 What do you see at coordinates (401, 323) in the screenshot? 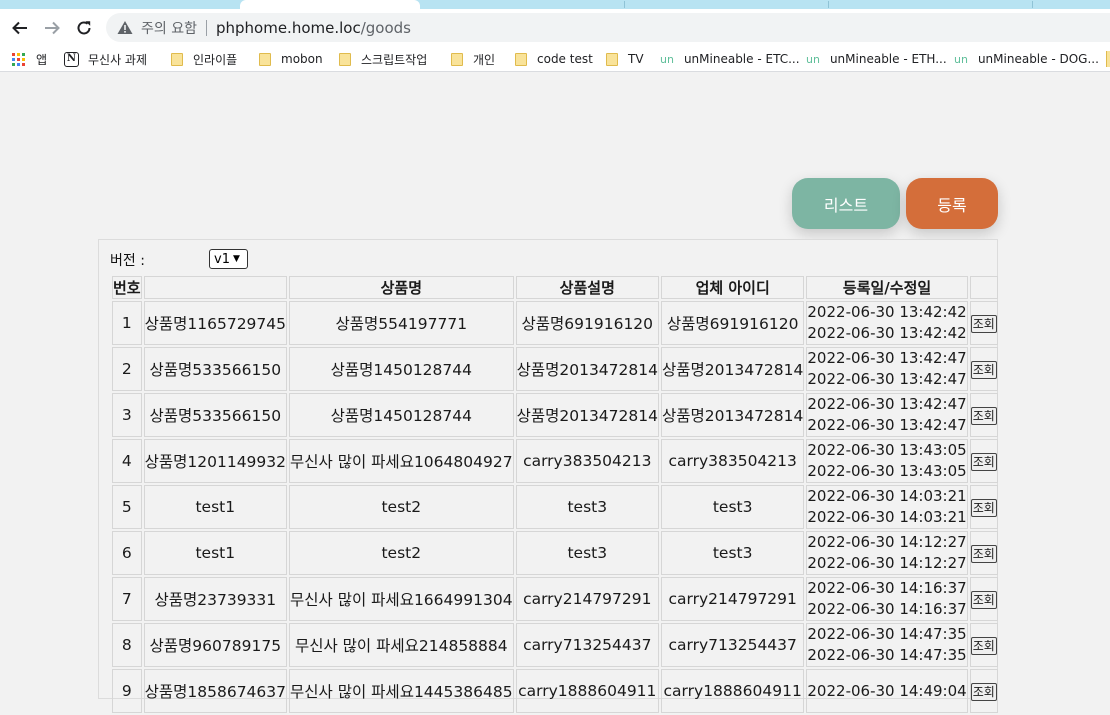
I see `product-name-cell: 상품명554197771` at bounding box center [401, 323].